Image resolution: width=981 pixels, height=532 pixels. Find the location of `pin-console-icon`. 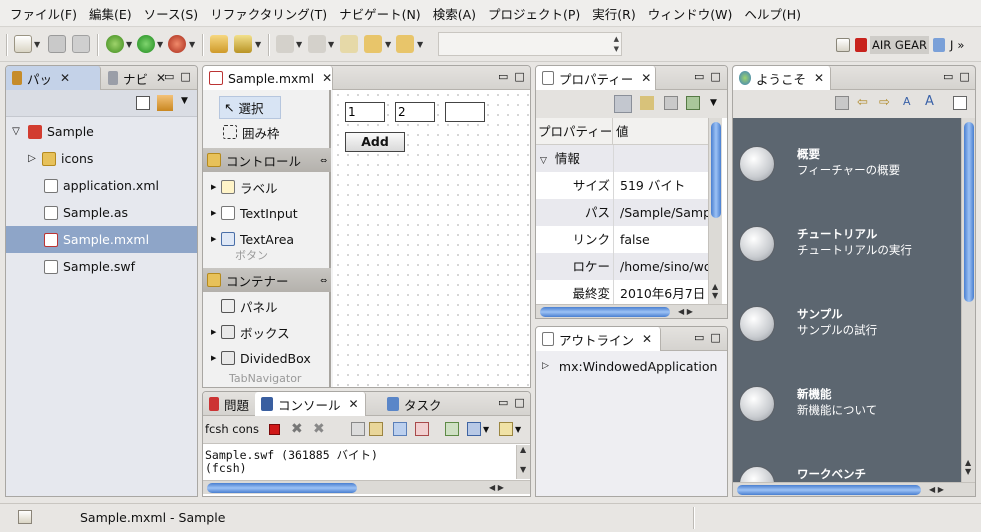

pin-console-icon is located at coordinates (452, 429).